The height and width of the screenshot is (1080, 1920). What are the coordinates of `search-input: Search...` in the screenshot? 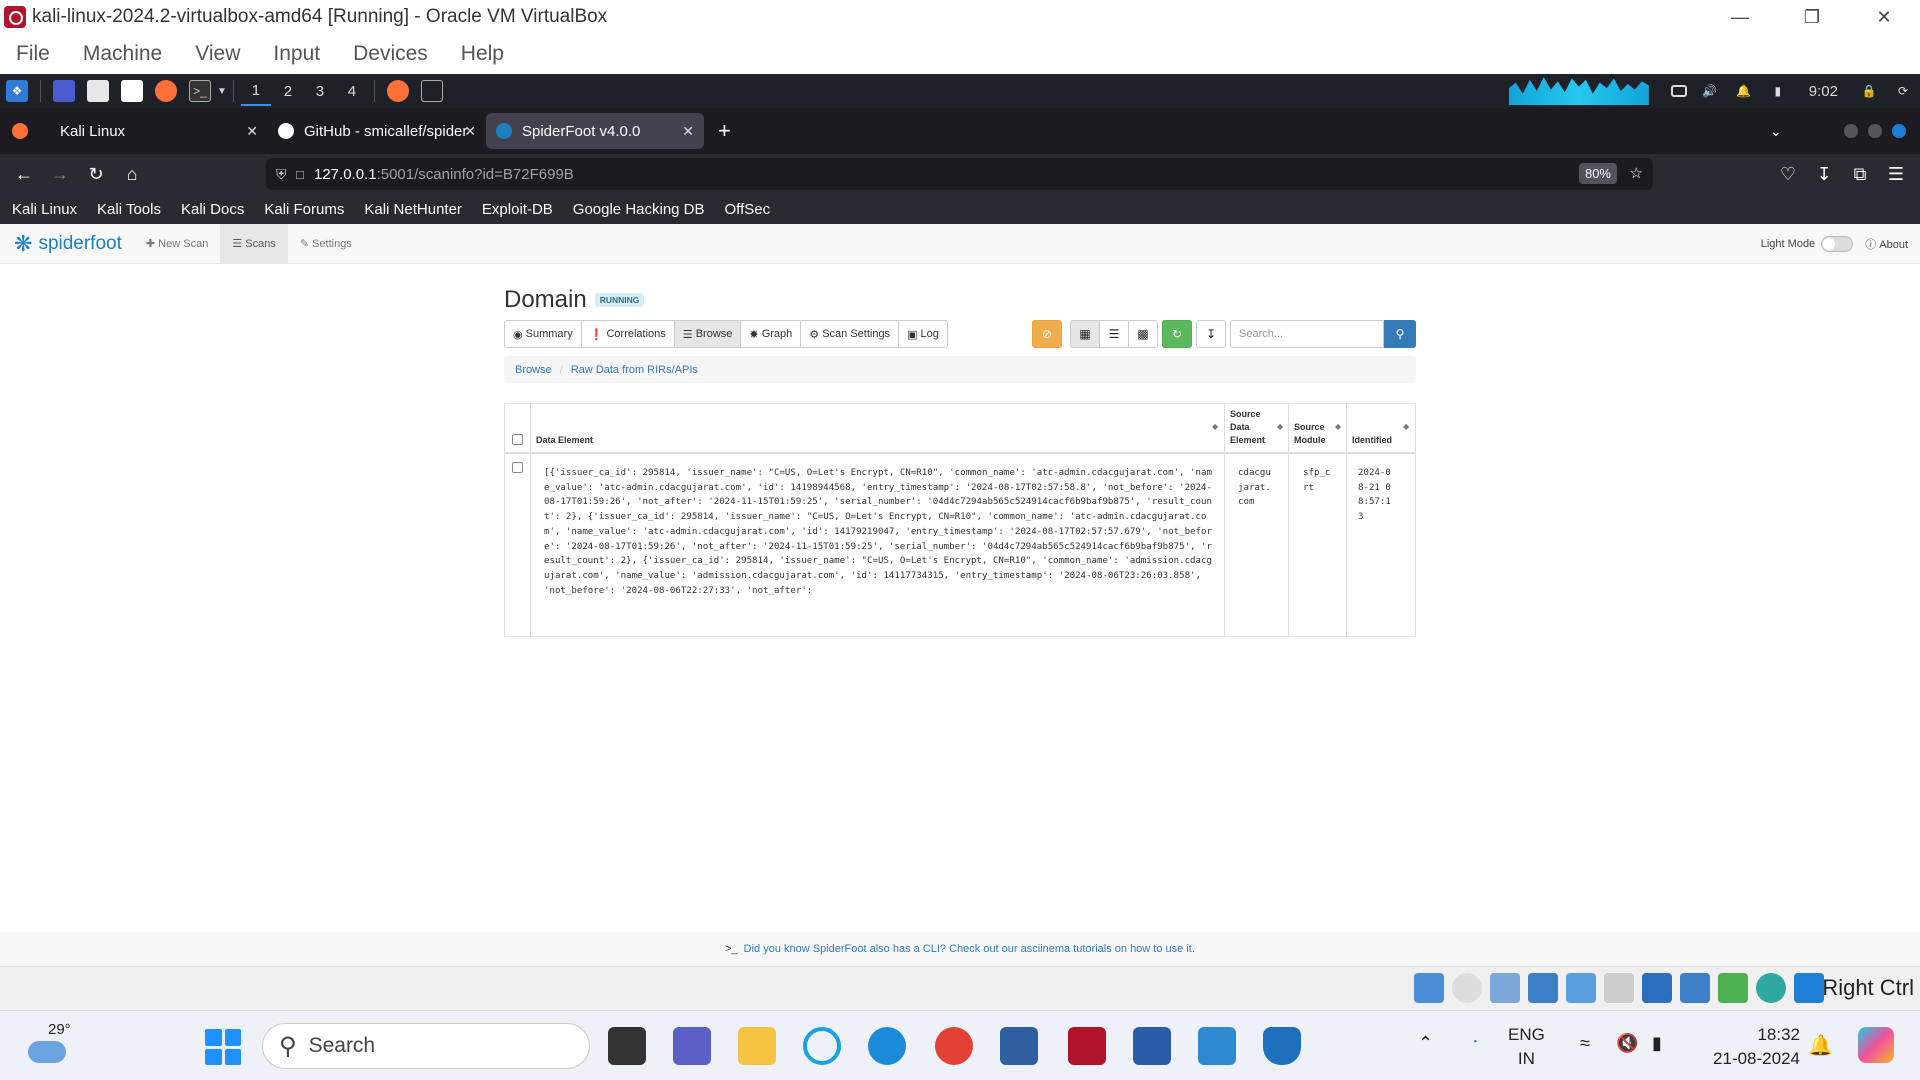 It's located at (1307, 334).